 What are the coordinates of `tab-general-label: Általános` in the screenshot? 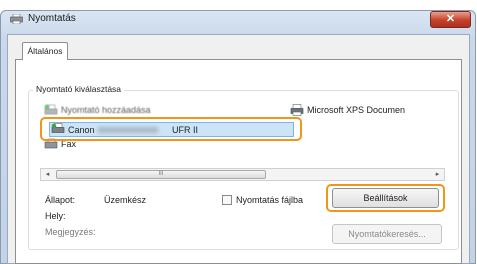 It's located at (45, 51).